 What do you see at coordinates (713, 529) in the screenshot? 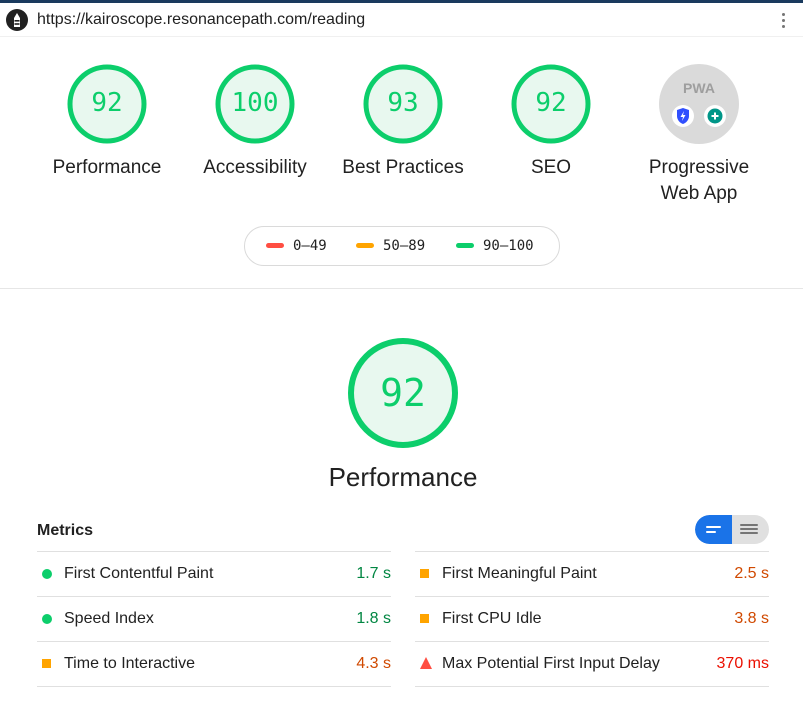
I see `compact-view-icon` at bounding box center [713, 529].